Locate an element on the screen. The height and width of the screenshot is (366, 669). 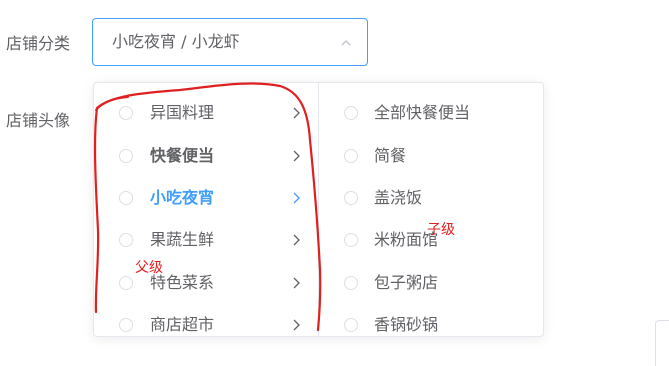
parent-menu-item: 快餐便当 is located at coordinates (206, 156).